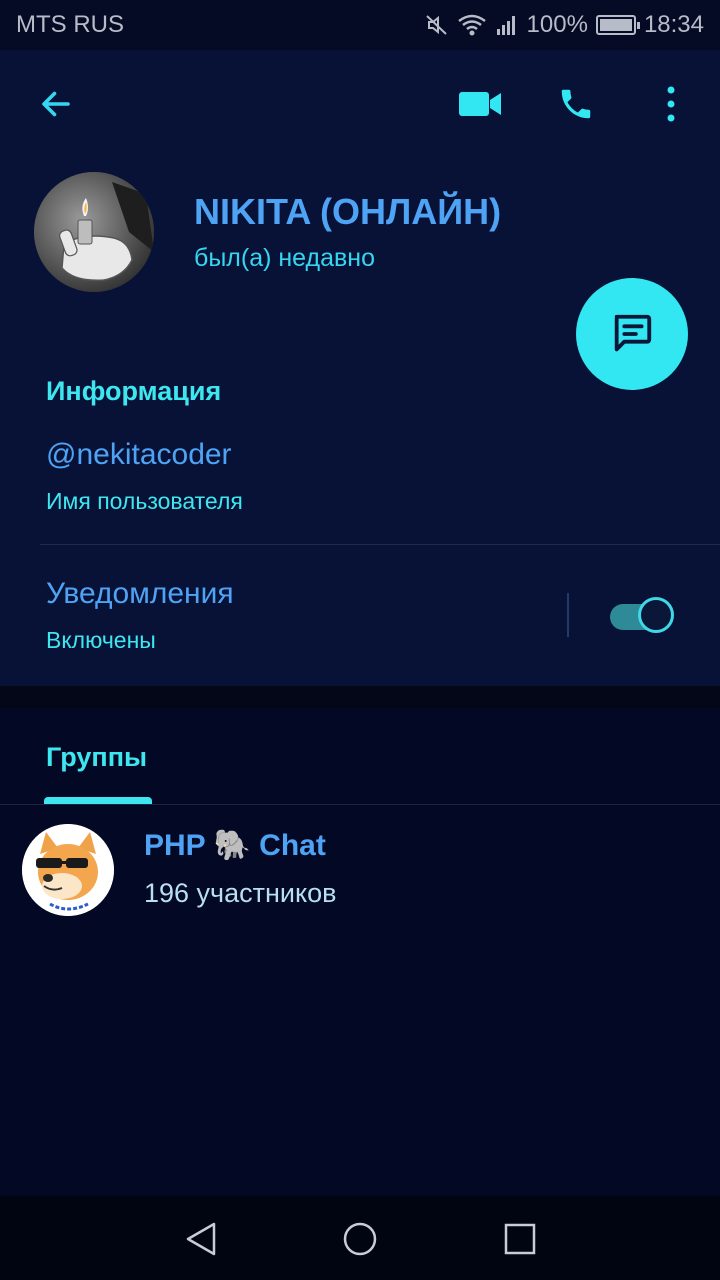 The width and height of the screenshot is (720, 1280). What do you see at coordinates (348, 211) in the screenshot?
I see `profile-name: NIKITA (ОНЛАЙН)` at bounding box center [348, 211].